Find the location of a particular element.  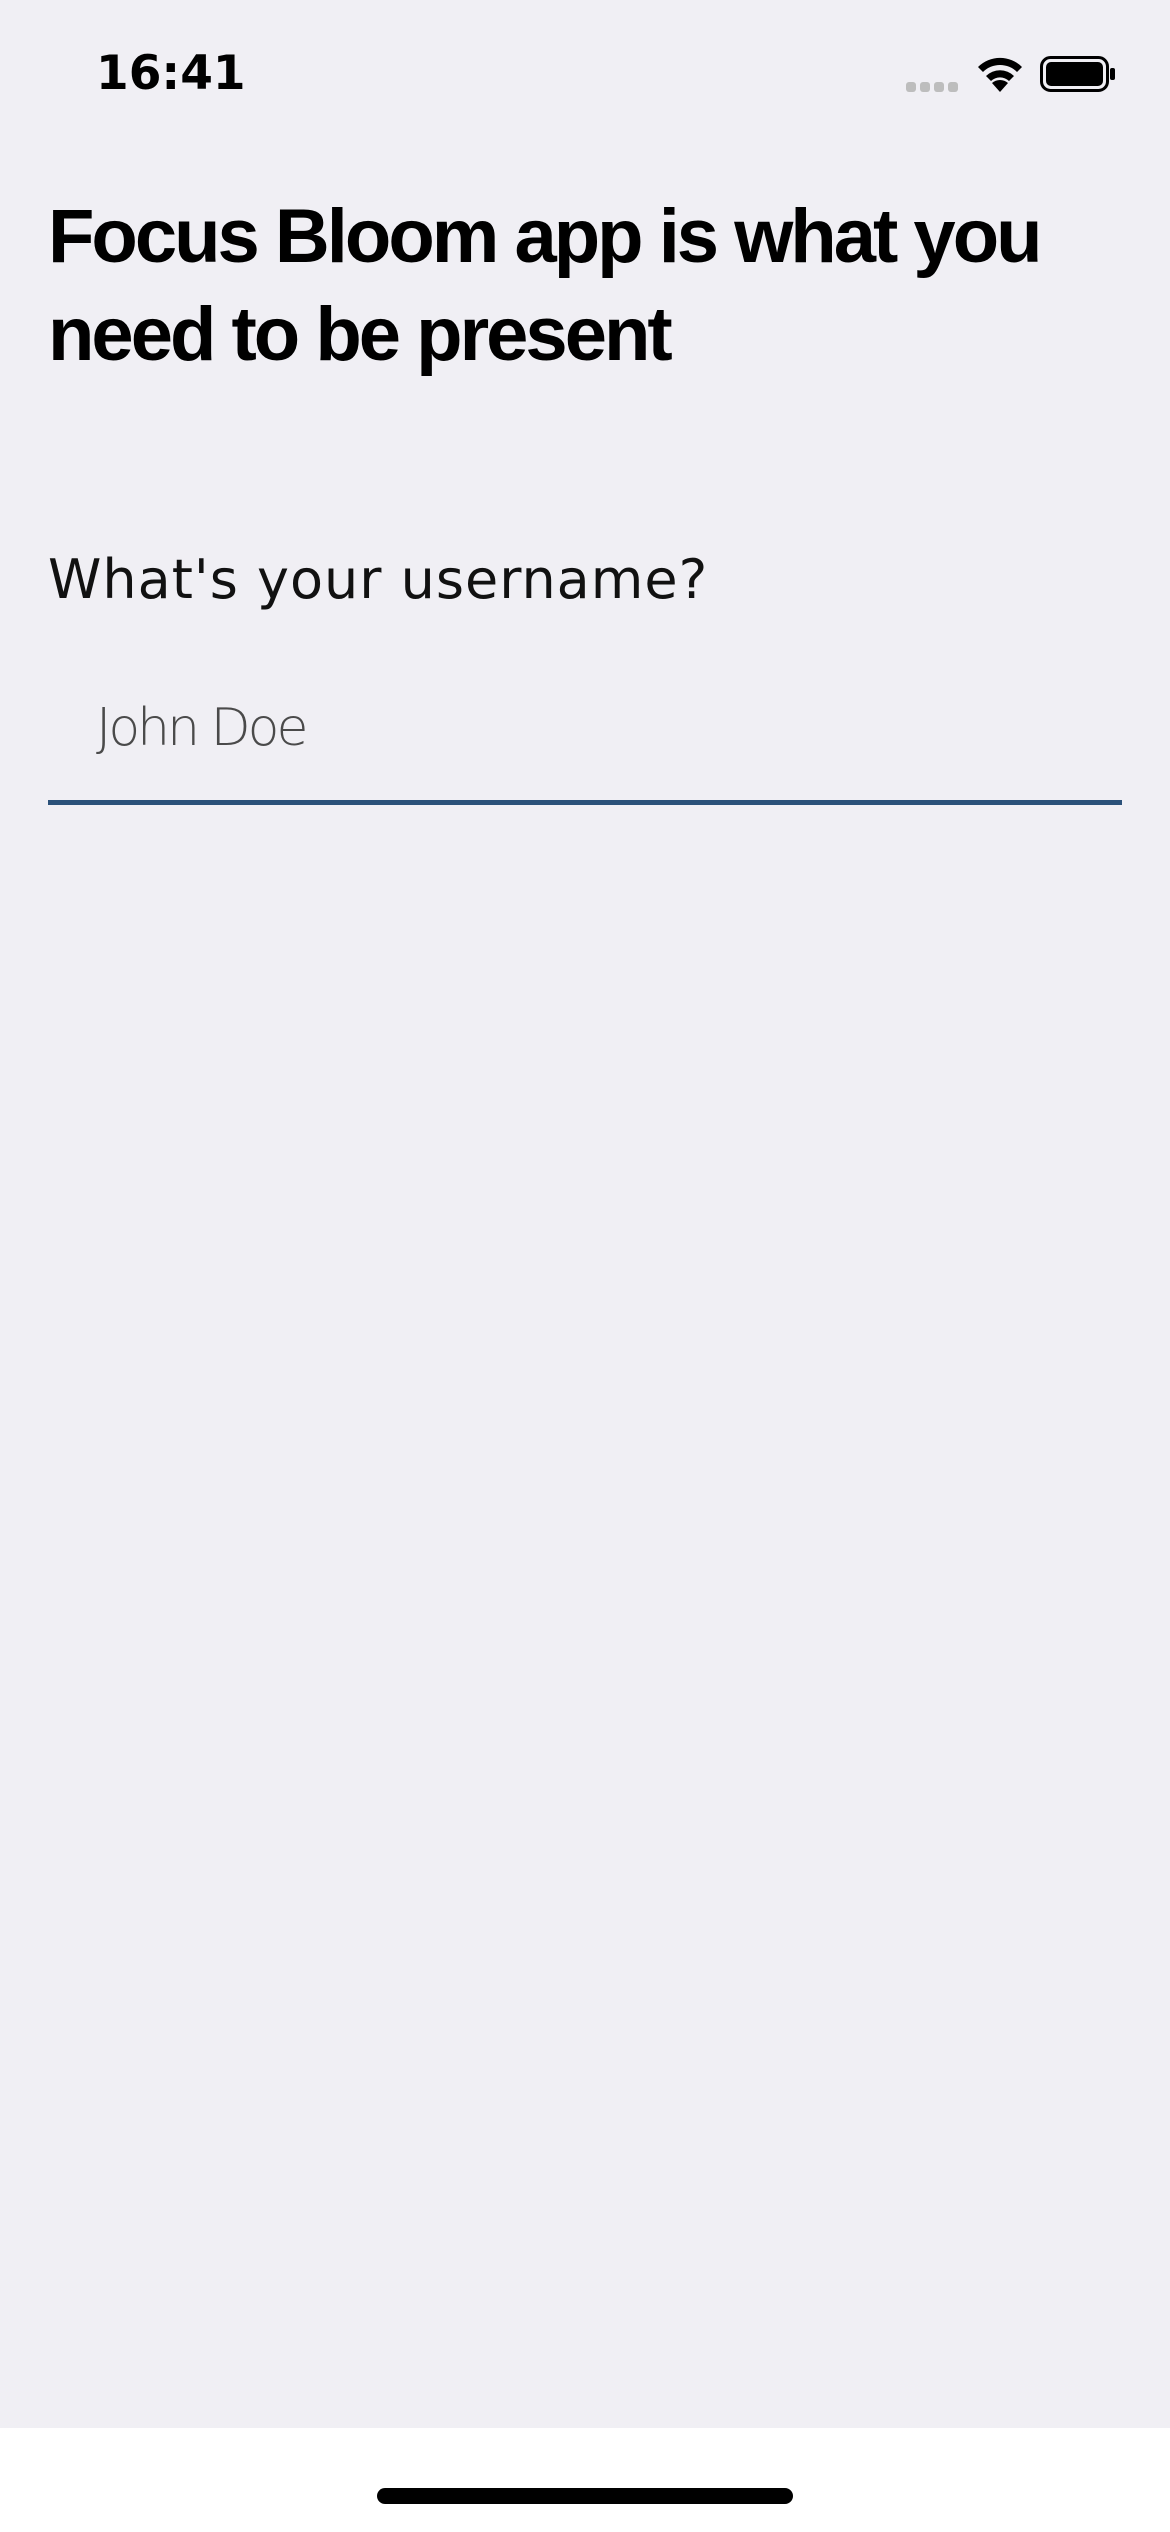

username-field-container is located at coordinates (585, 732).